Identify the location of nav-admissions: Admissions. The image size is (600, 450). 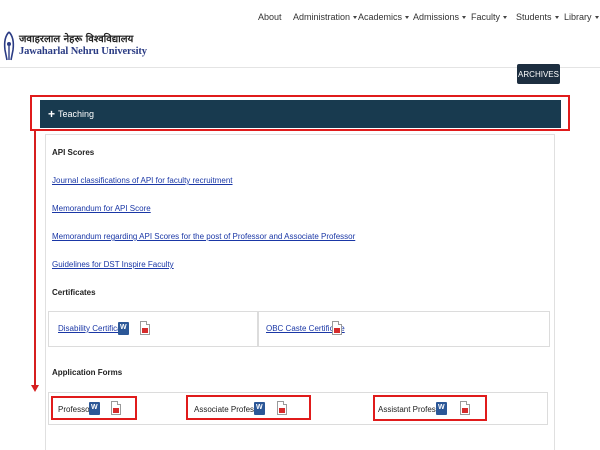
(440, 17).